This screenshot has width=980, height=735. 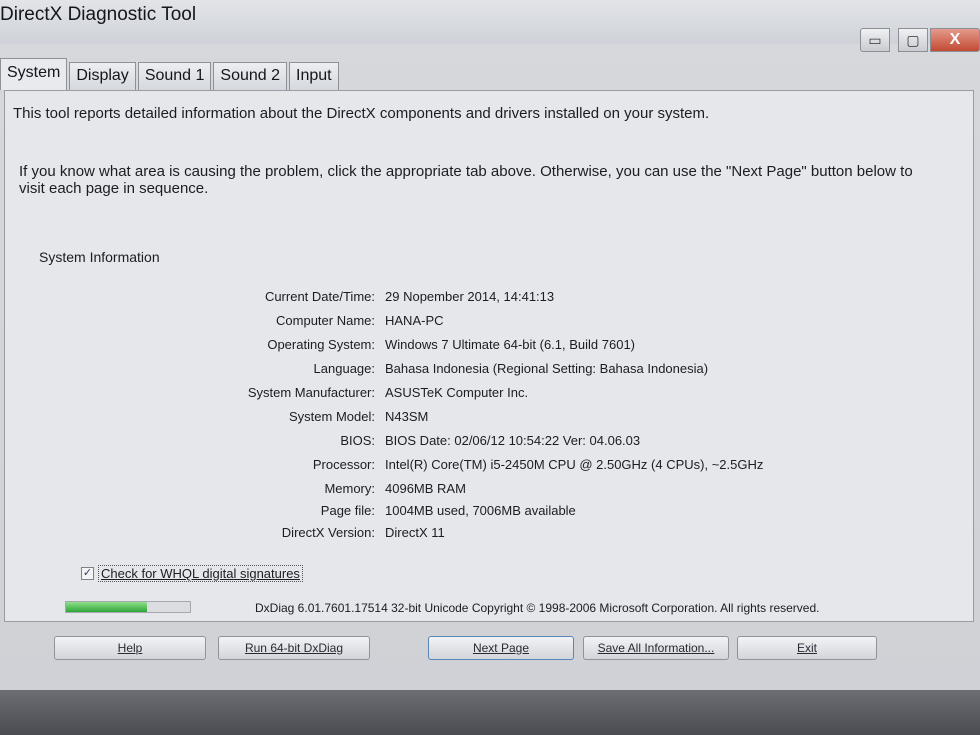 What do you see at coordinates (99, 257) in the screenshot?
I see `section-title: System Information` at bounding box center [99, 257].